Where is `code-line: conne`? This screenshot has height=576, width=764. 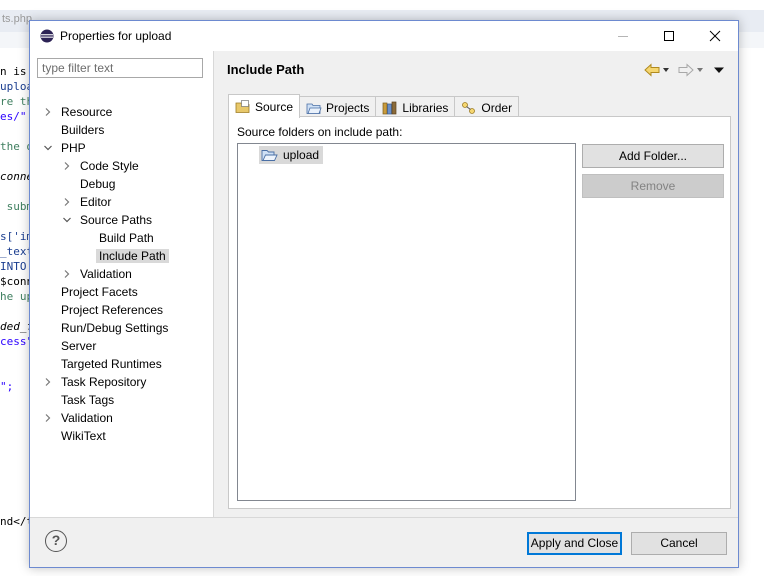
code-line: conne is located at coordinates (15, 176).